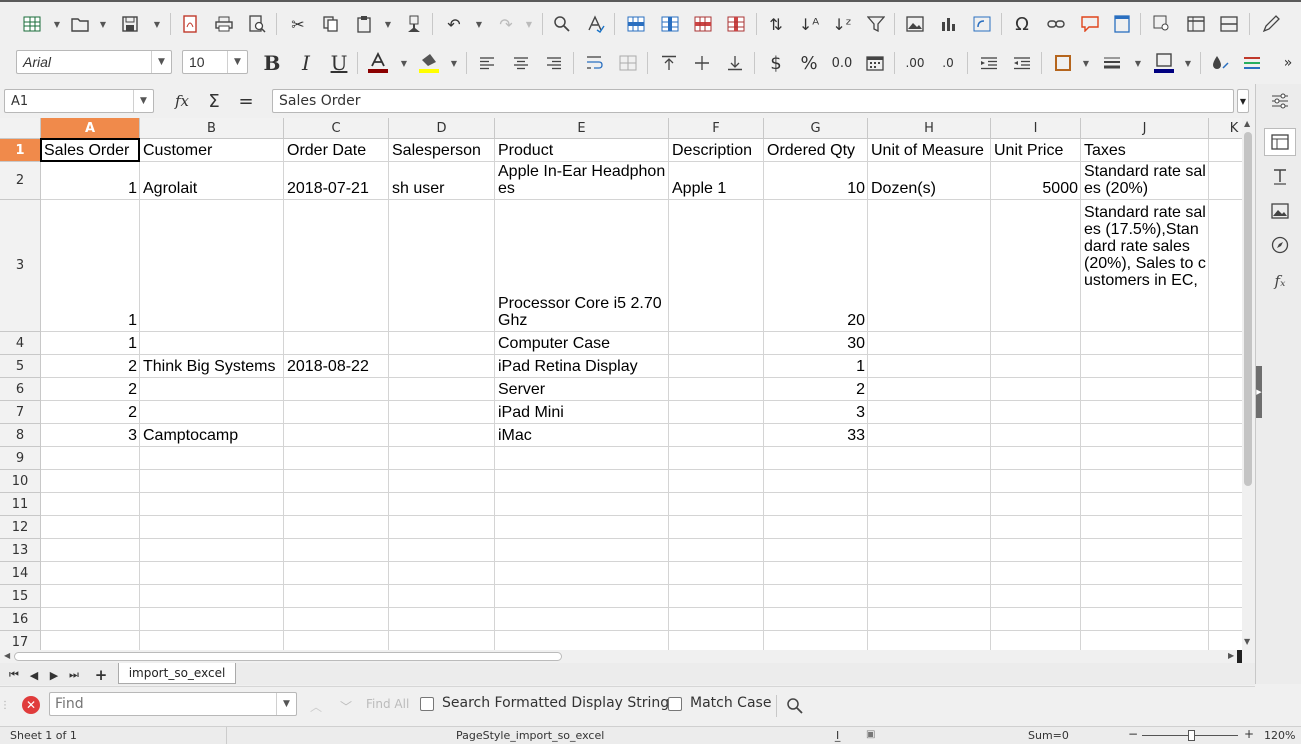 The height and width of the screenshot is (744, 1301). What do you see at coordinates (1252, 63) in the screenshot?
I see `styles-icon` at bounding box center [1252, 63].